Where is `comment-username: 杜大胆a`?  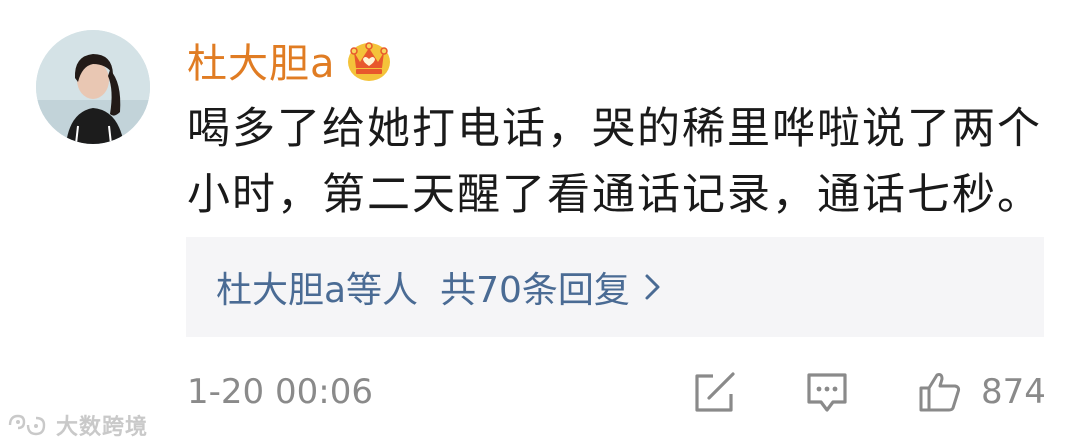
comment-username: 杜大胆a is located at coordinates (289, 60).